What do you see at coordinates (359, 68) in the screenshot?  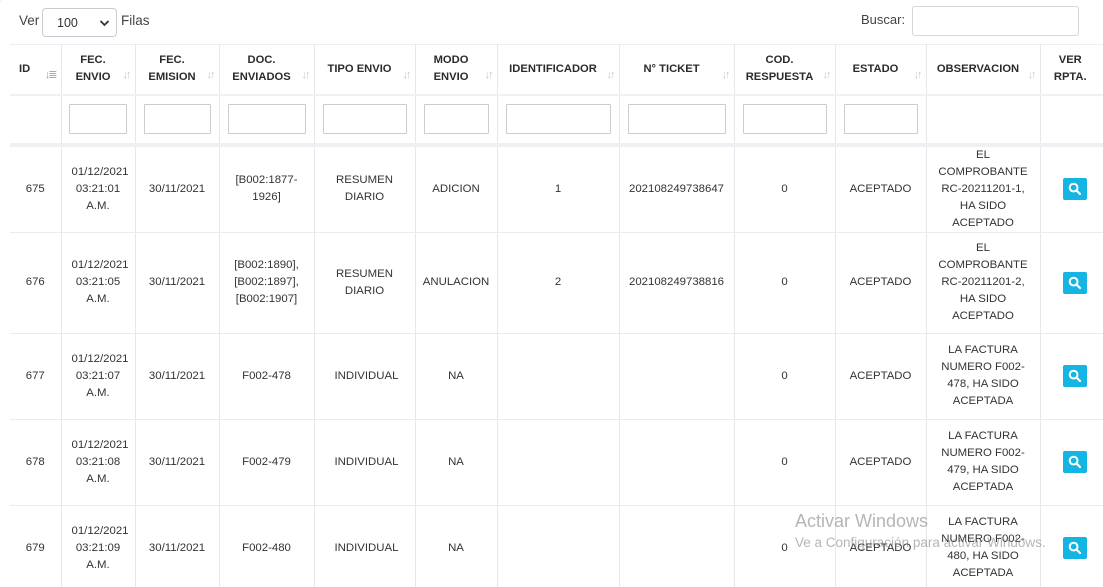 I see `column-header-label: TIPO ENVIO` at bounding box center [359, 68].